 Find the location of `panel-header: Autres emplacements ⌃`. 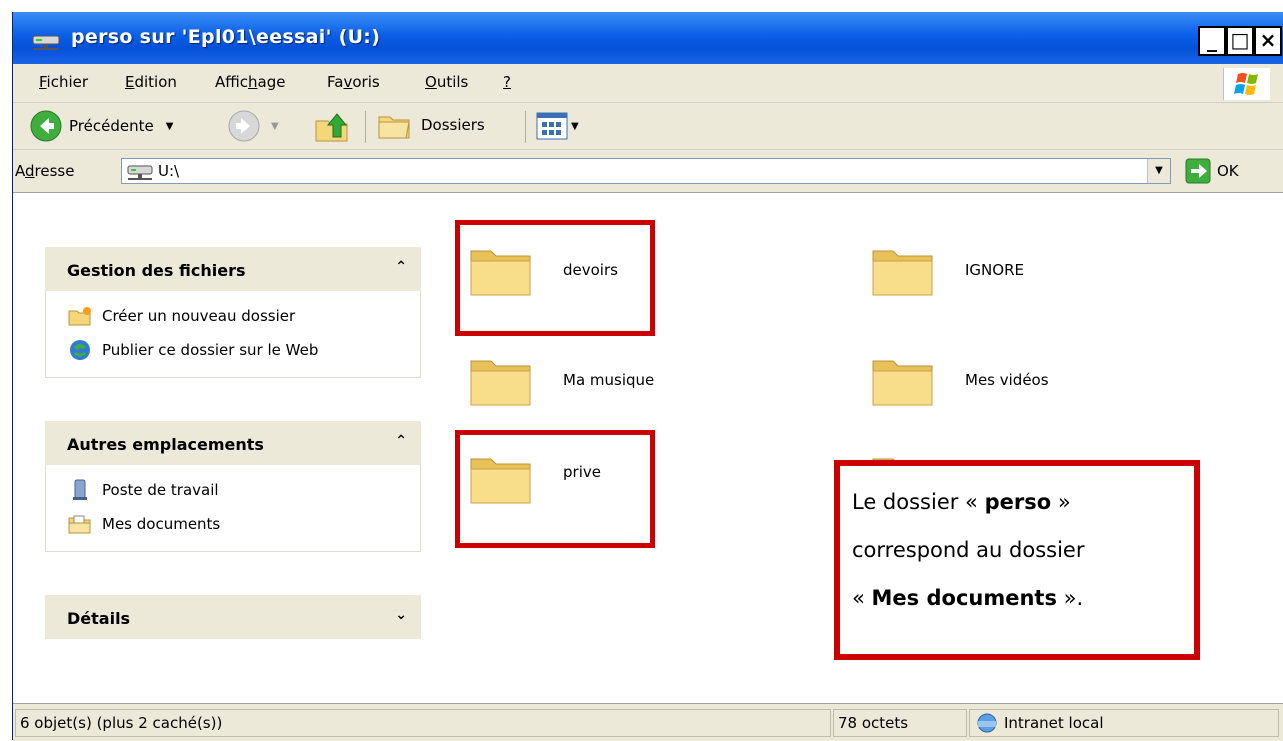

panel-header: Autres emplacements ⌃ is located at coordinates (233, 443).